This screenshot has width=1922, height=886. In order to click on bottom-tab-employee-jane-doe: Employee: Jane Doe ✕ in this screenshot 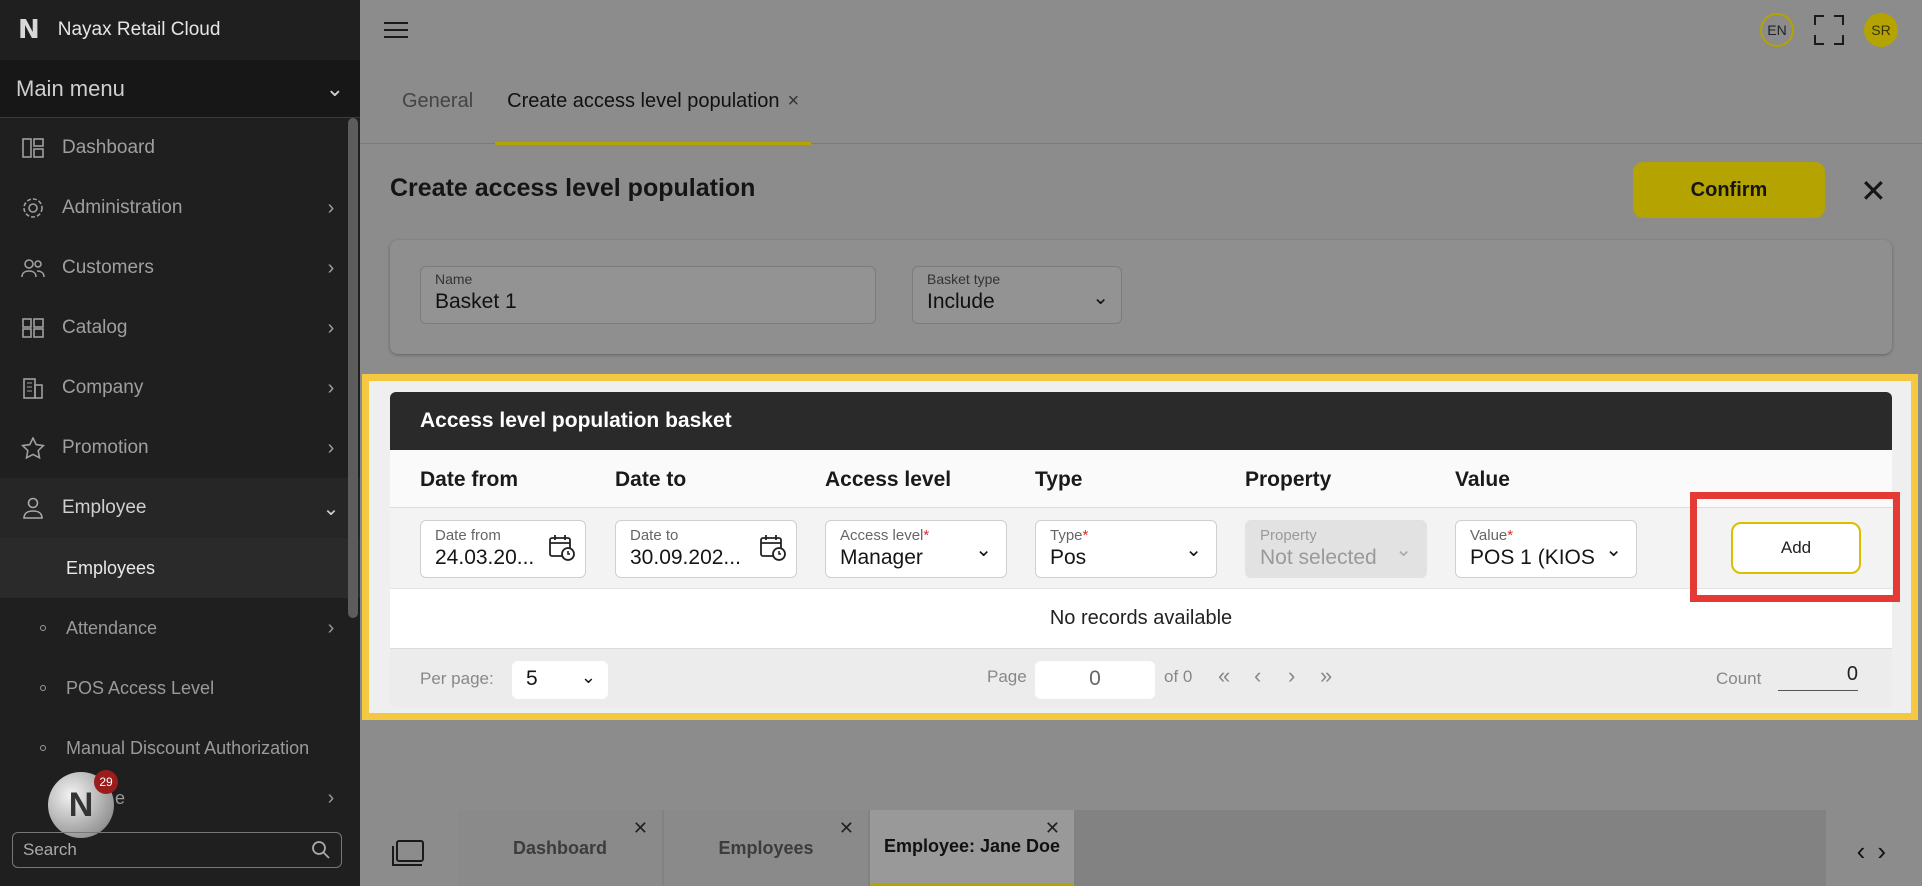, I will do `click(972, 848)`.